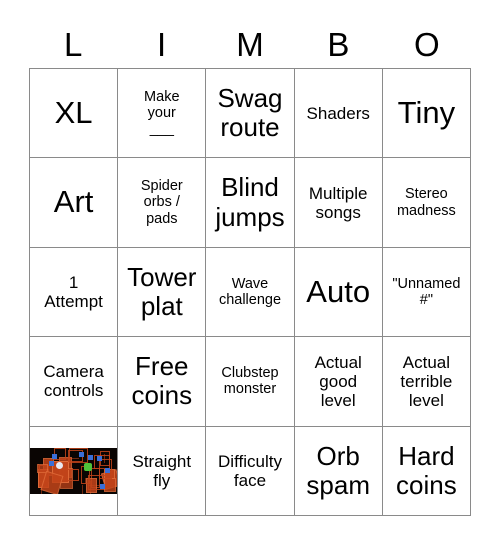 Image resolution: width=500 pixels, height=544 pixels. I want to click on bingo-cell-label: Shaders, so click(338, 113).